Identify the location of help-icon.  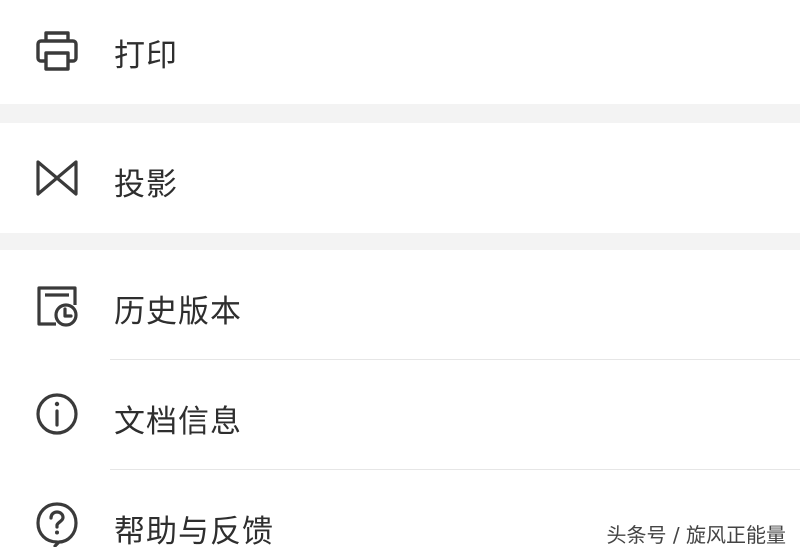
(57, 524).